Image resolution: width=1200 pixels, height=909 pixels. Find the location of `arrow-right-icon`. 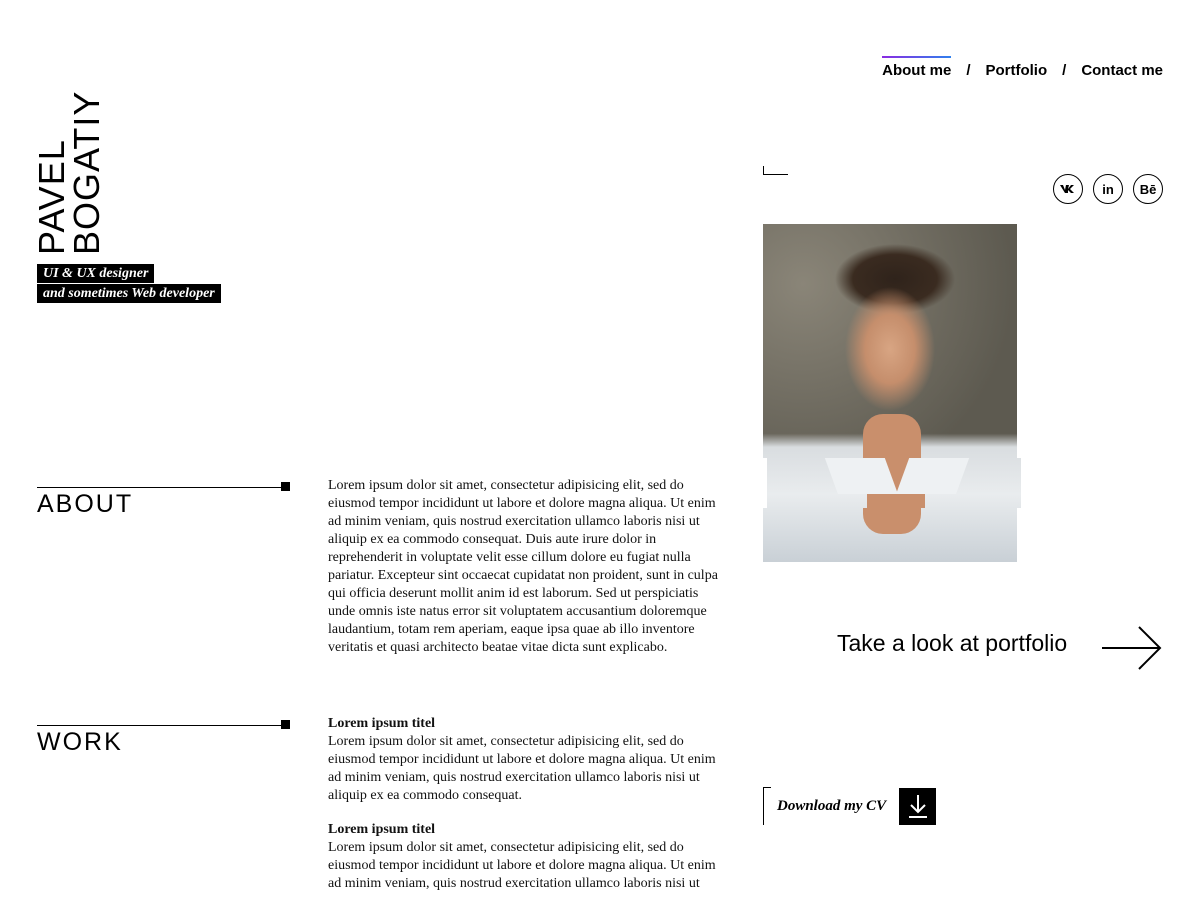

arrow-right-icon is located at coordinates (1132, 648).